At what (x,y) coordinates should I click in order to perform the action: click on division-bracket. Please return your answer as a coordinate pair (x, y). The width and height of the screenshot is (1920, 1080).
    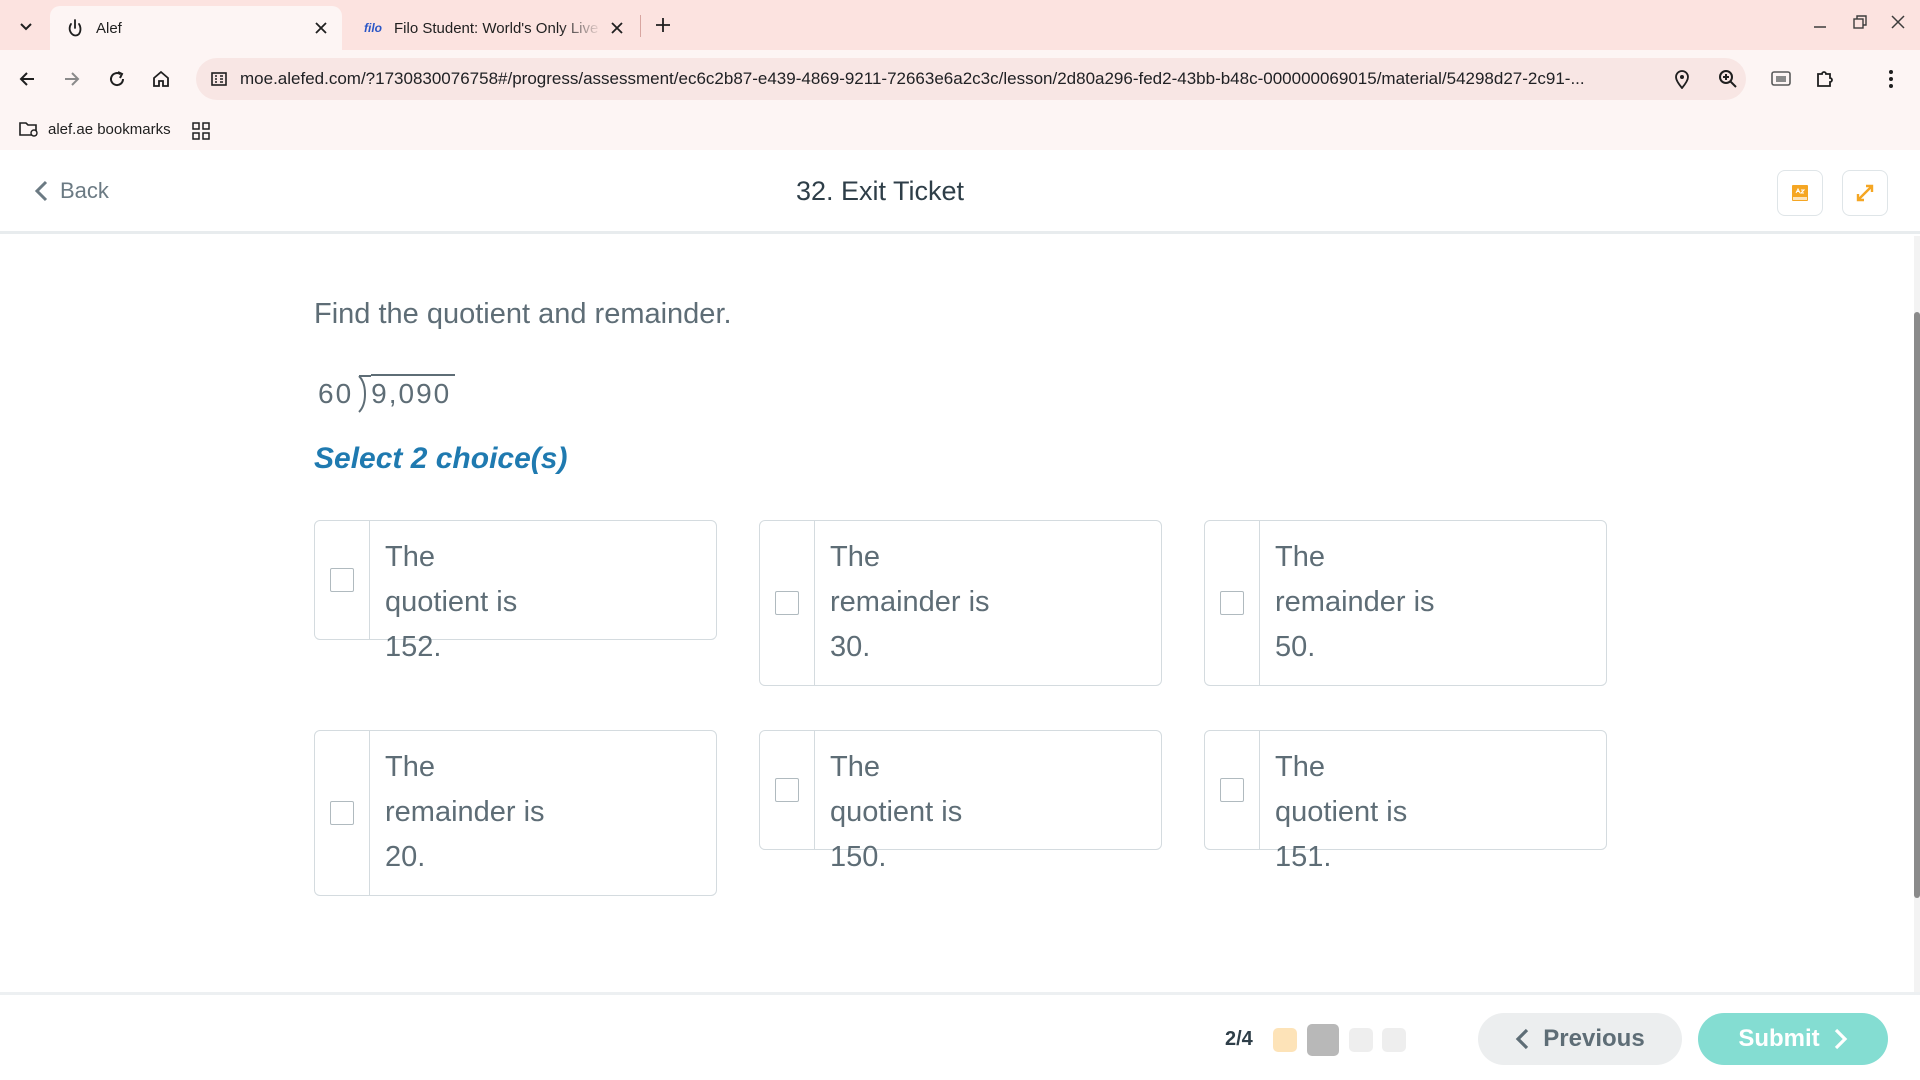
    Looking at the image, I should click on (364, 394).